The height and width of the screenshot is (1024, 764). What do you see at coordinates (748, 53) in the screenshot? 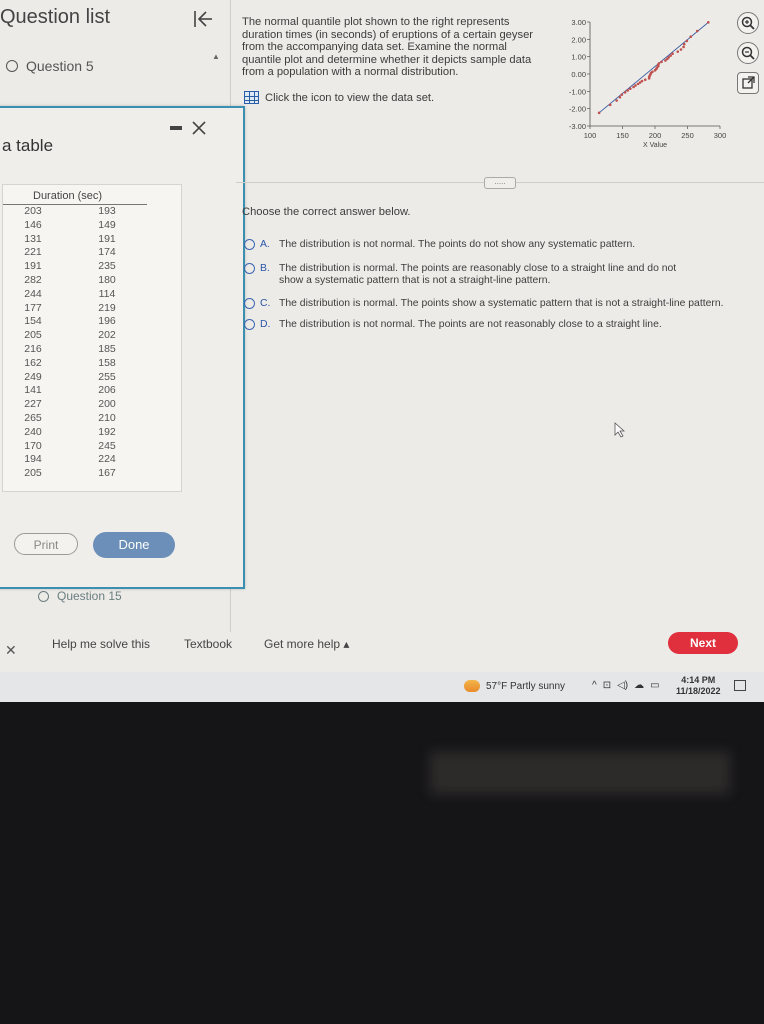
I see `zoom-out-icon` at bounding box center [748, 53].